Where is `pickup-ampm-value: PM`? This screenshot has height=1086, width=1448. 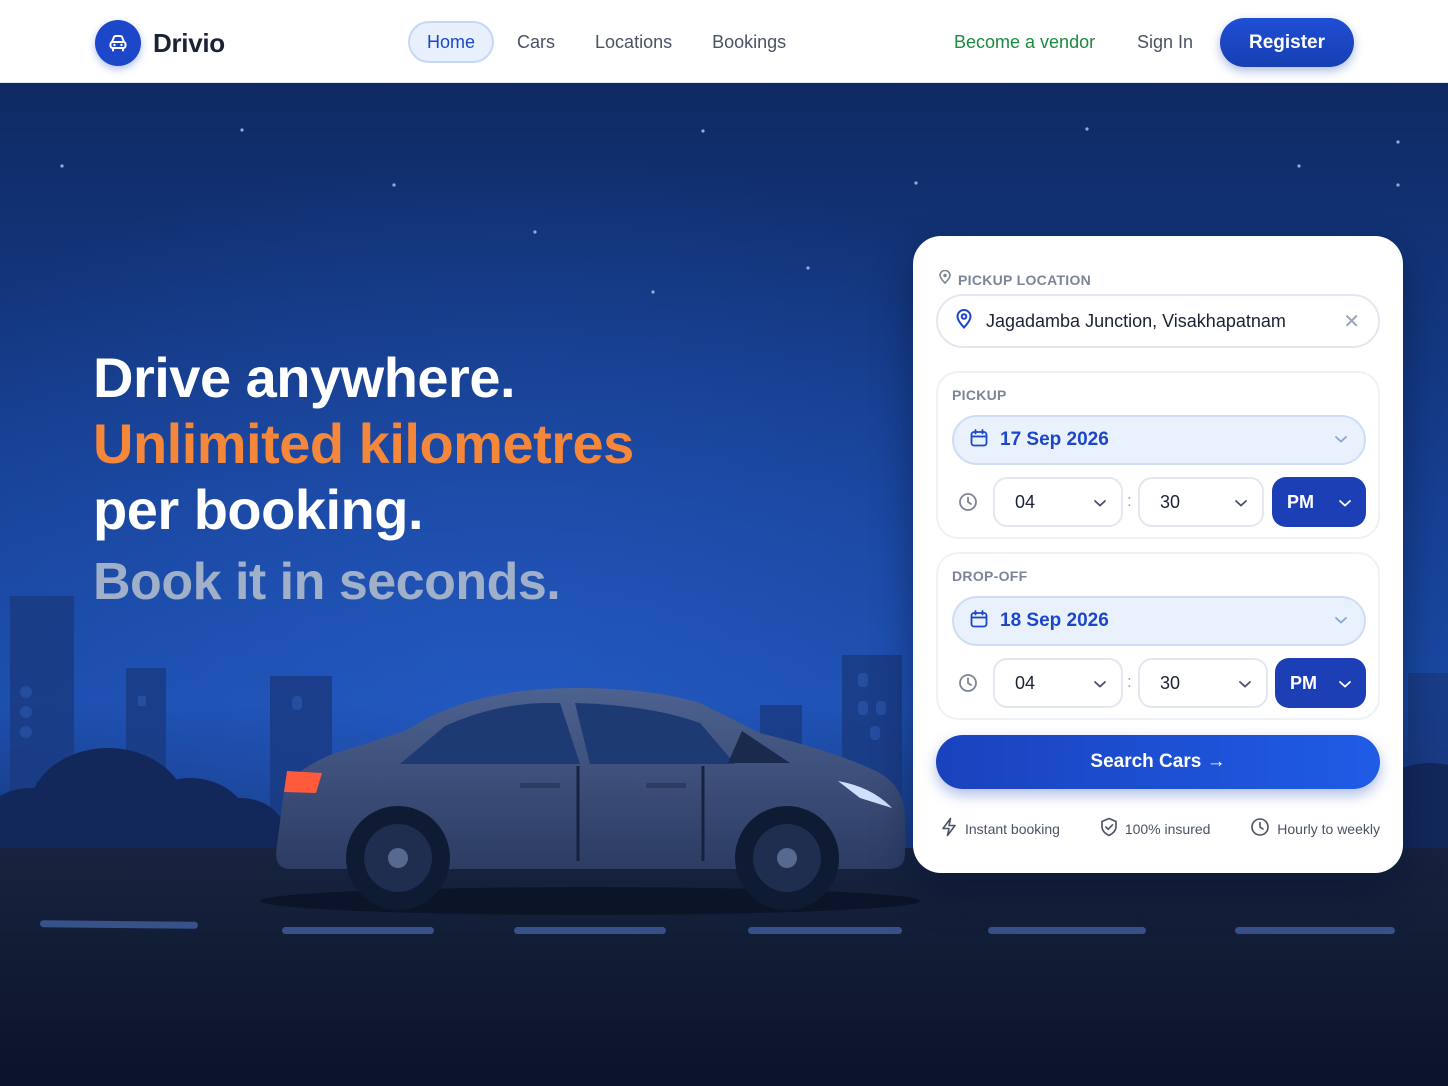
pickup-ampm-value: PM is located at coordinates (1300, 501).